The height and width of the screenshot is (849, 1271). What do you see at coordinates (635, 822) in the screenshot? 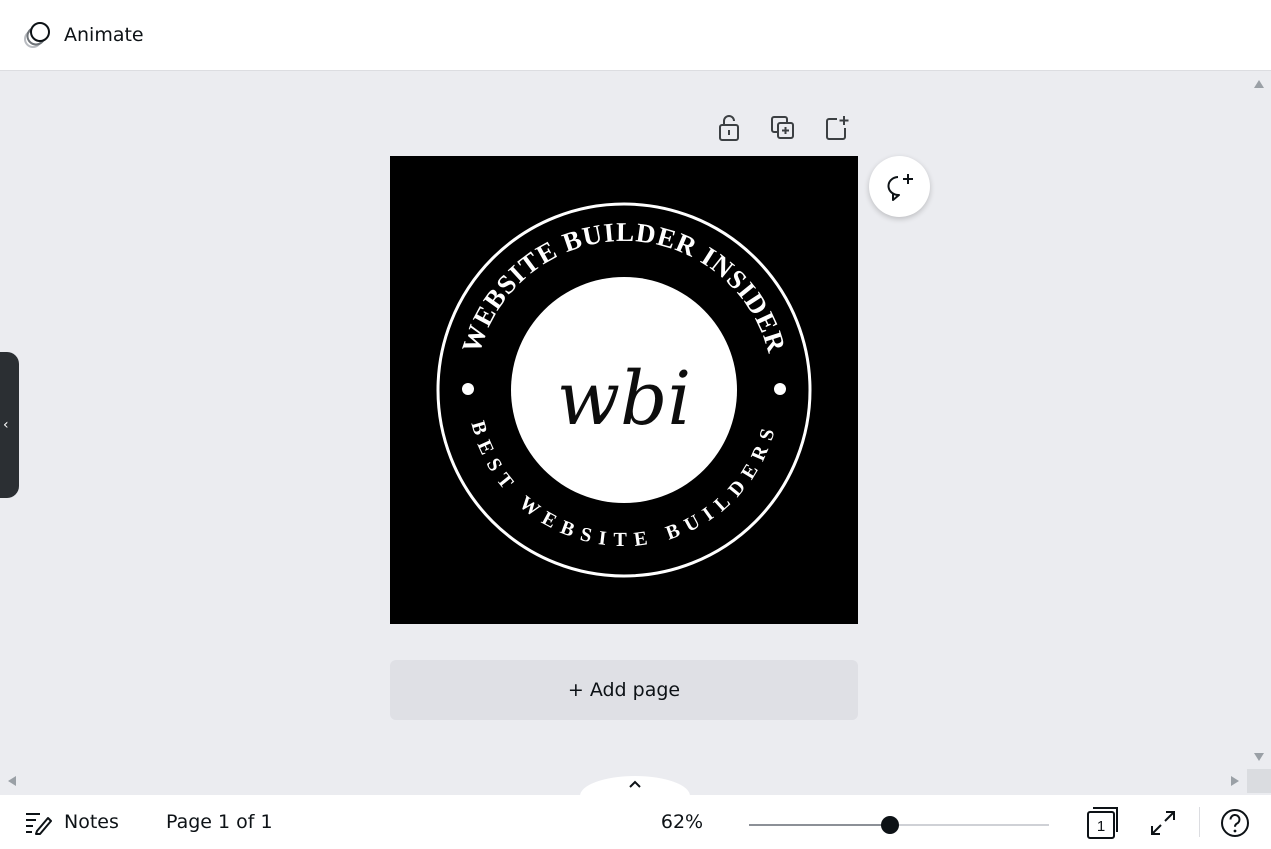
I see `bottom-bar: Notes Page 1 of 1 62% 1` at bounding box center [635, 822].